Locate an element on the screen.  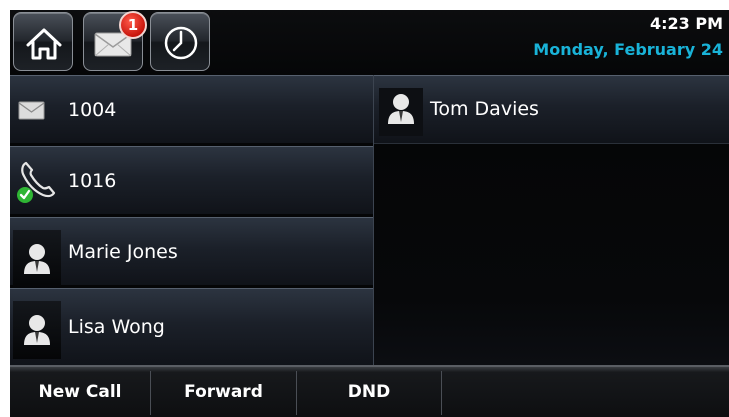
line-key-label: 1016 is located at coordinates (92, 181).